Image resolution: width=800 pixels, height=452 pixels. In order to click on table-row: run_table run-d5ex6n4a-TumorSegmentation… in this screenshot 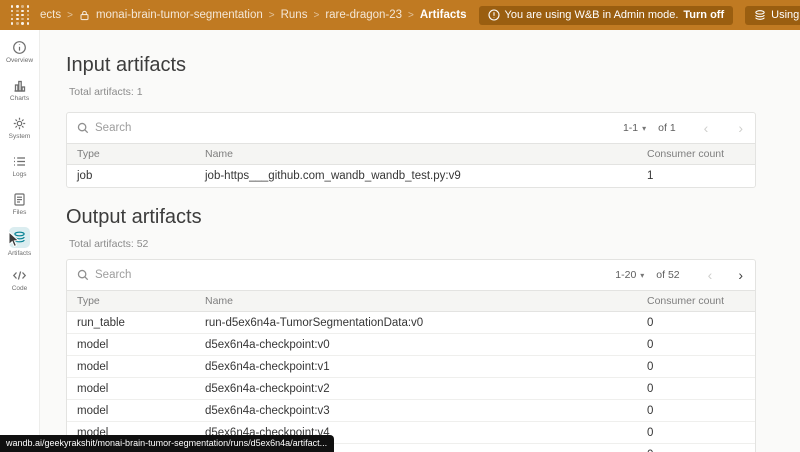, I will do `click(411, 323)`.